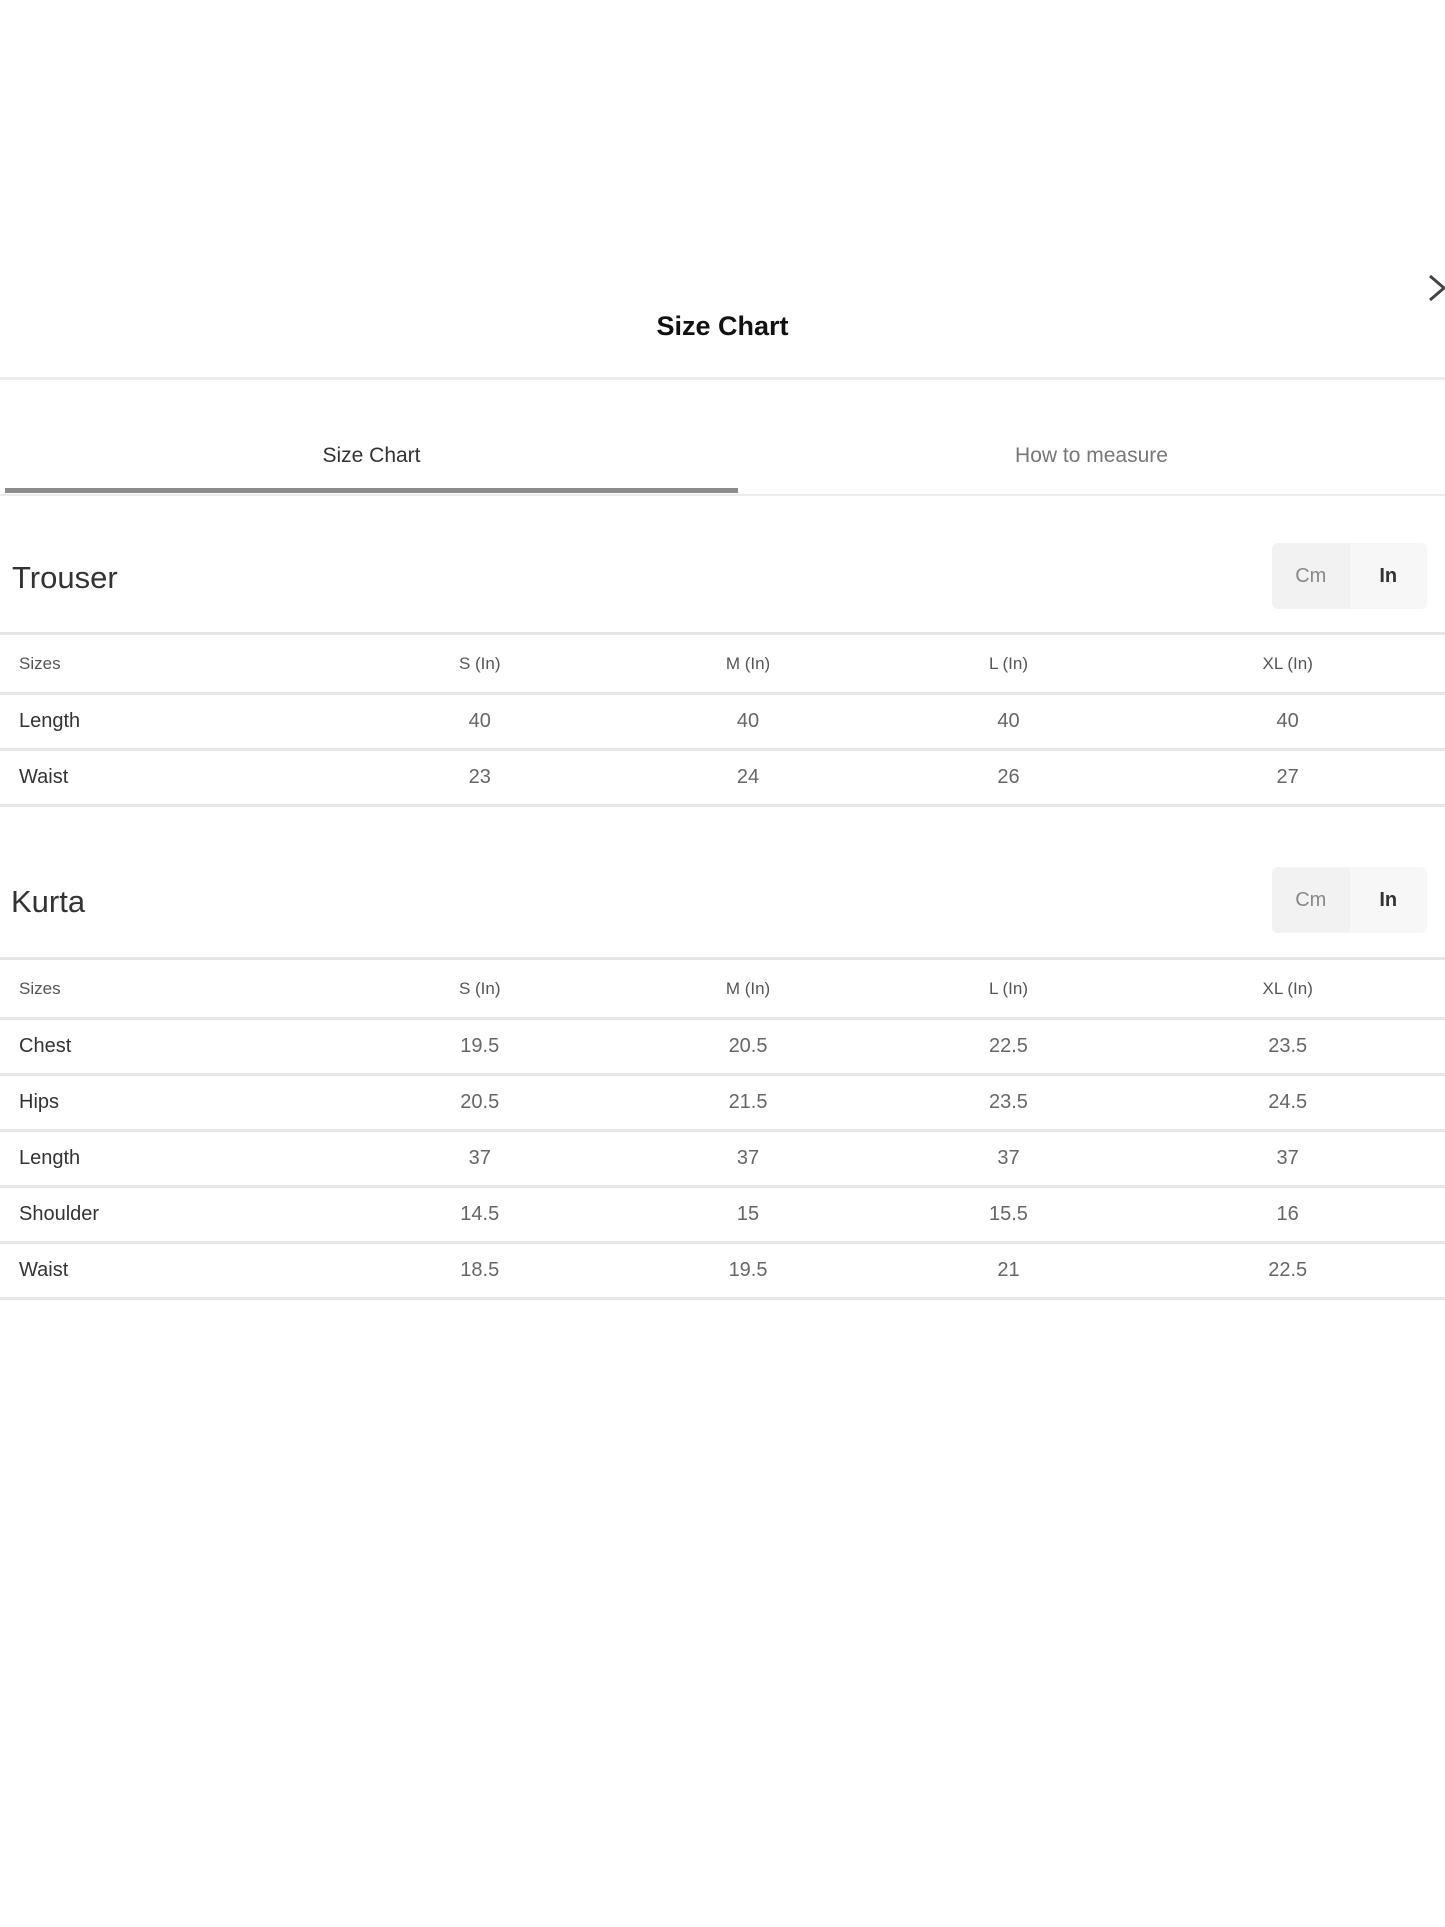 The width and height of the screenshot is (1445, 1927). What do you see at coordinates (1287, 1215) in the screenshot?
I see `cell-value: 16` at bounding box center [1287, 1215].